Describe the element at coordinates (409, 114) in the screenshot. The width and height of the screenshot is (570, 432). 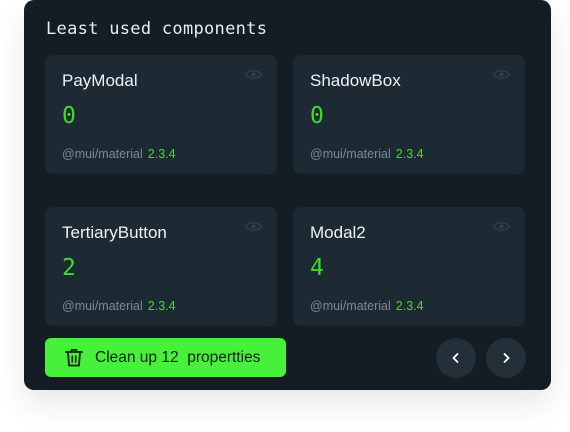
I see `component-card: ShadowBox 0 @mui/material 2.3.4` at that location.